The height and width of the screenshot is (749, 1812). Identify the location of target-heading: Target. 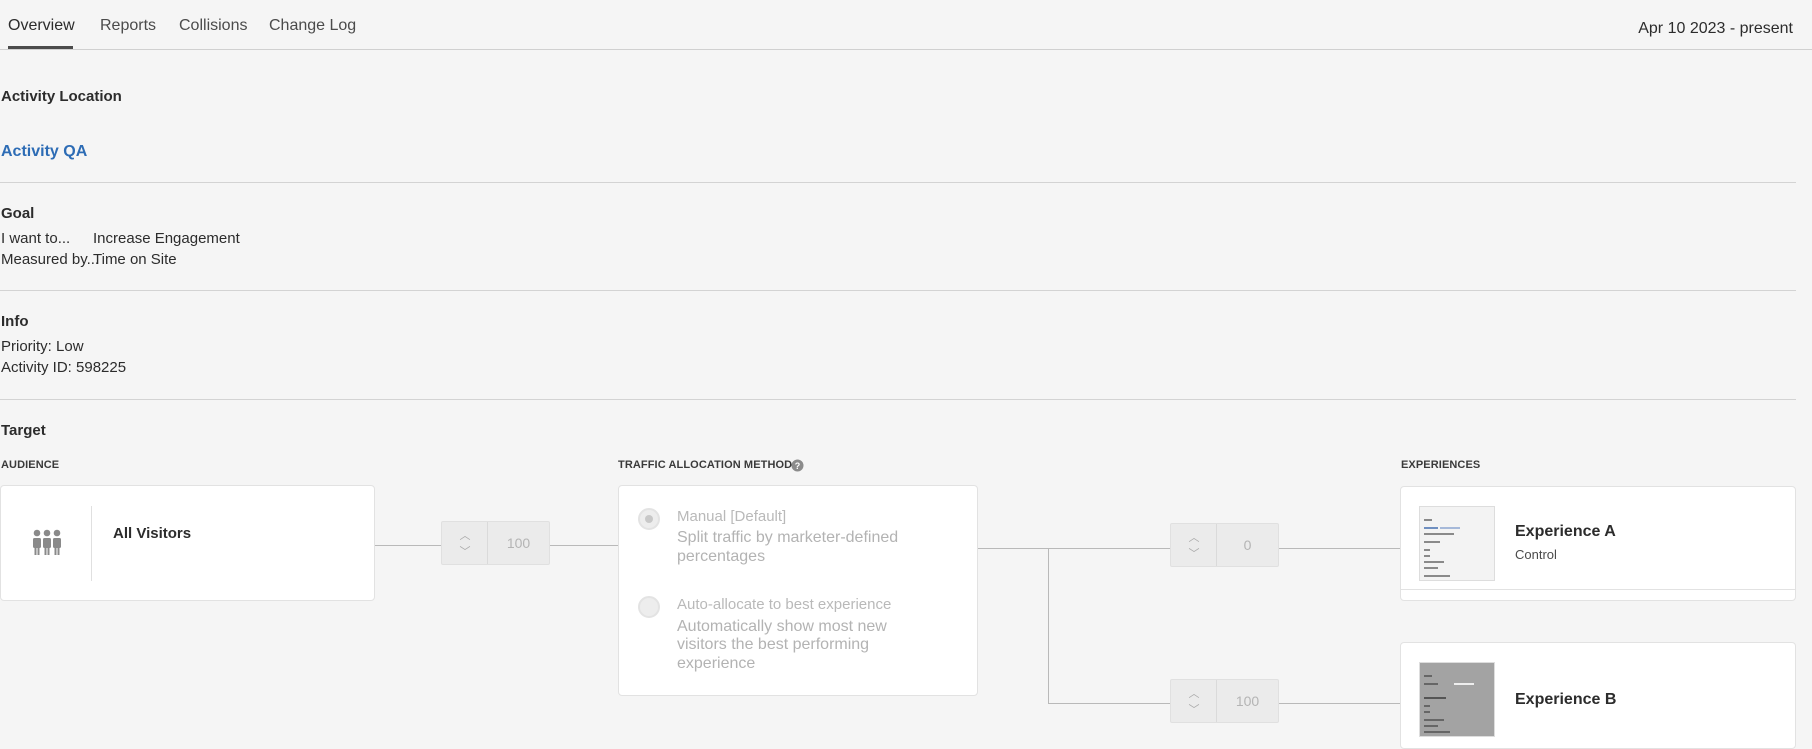
(23, 430).